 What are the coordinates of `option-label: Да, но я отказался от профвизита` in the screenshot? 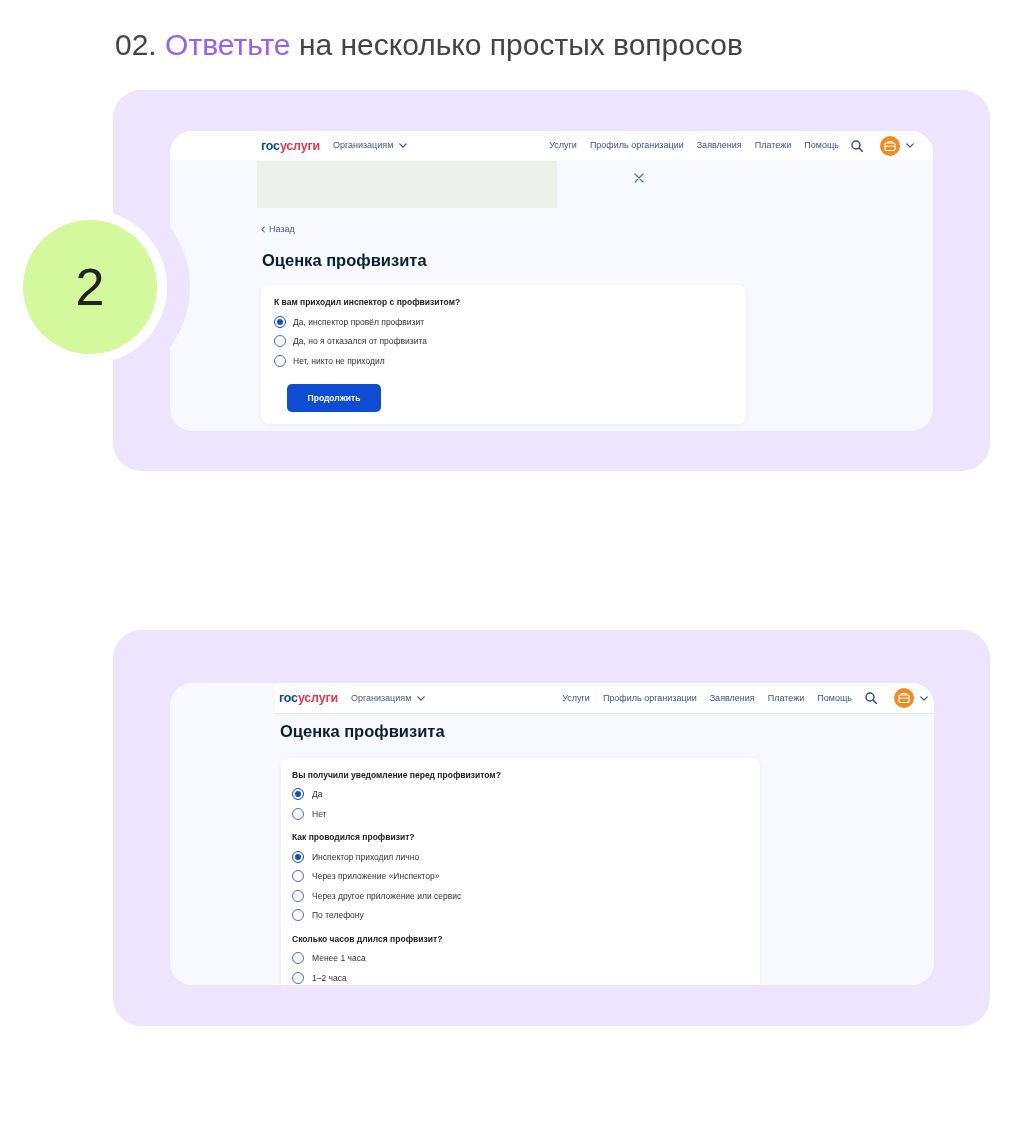 It's located at (360, 341).